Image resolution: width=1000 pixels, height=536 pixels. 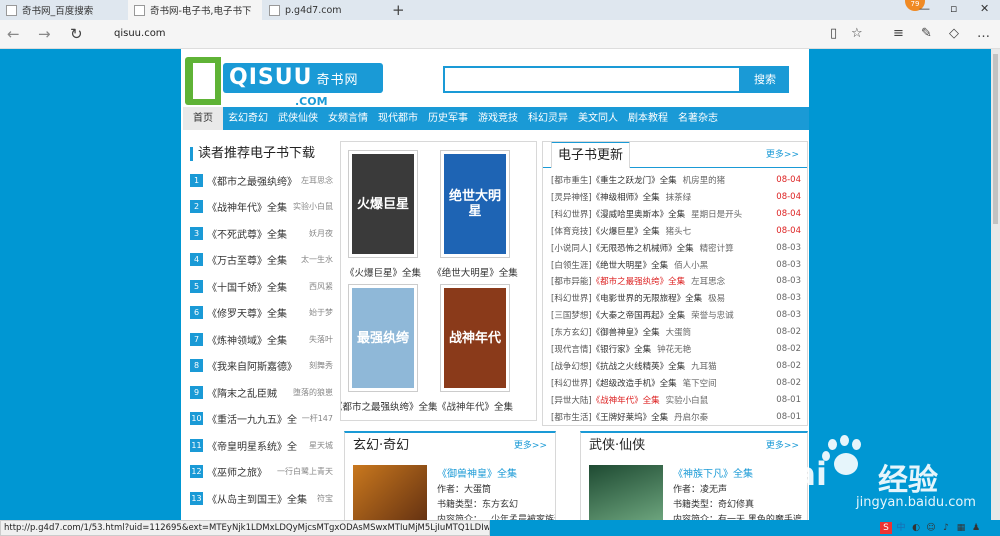 I want to click on book-title: 《不死武尊》全集, so click(x=247, y=233).